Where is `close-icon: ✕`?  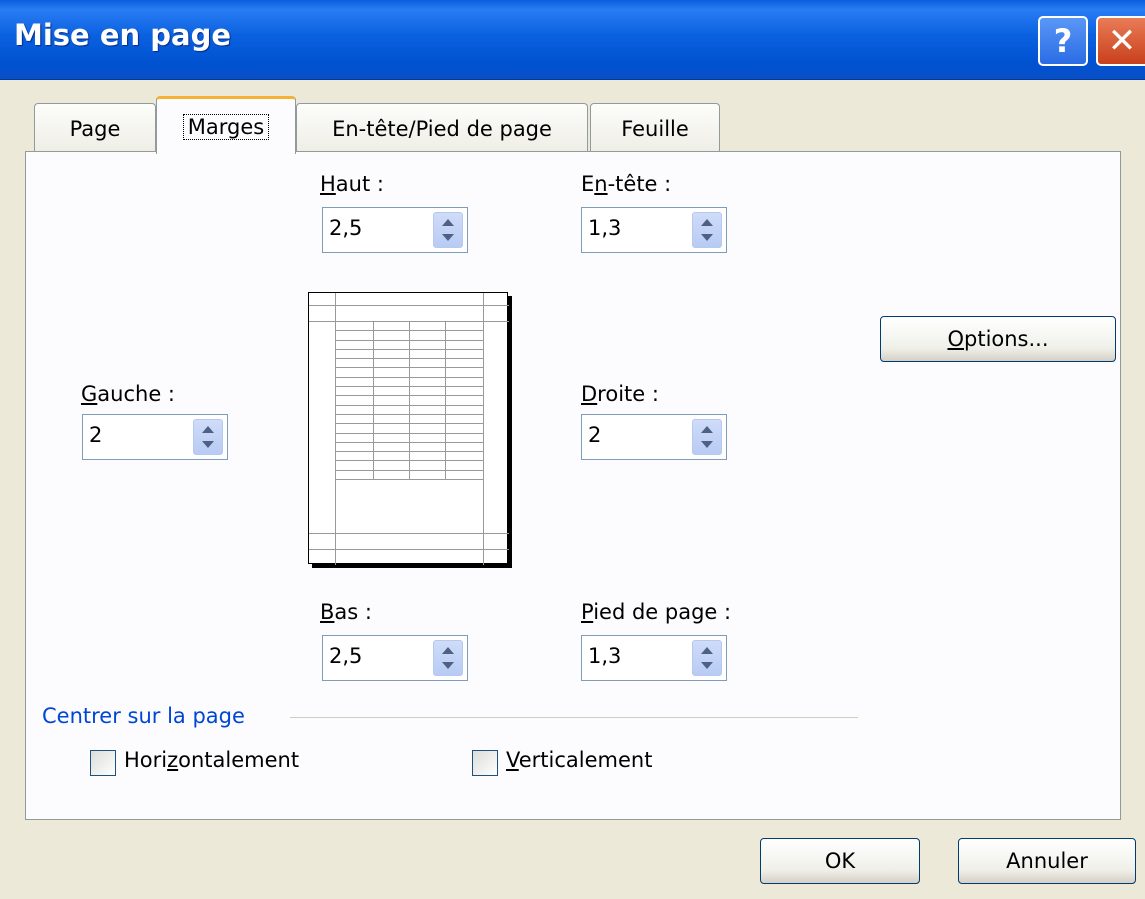 close-icon: ✕ is located at coordinates (1122, 41).